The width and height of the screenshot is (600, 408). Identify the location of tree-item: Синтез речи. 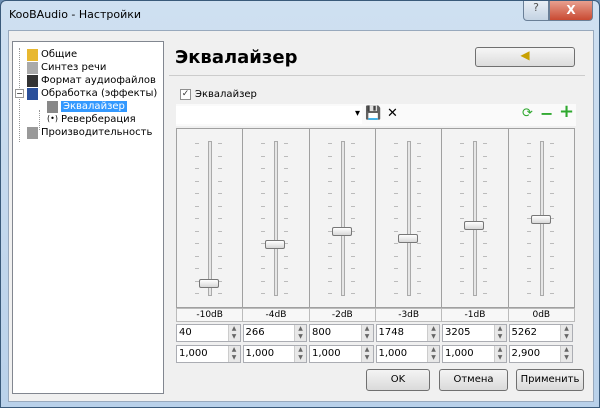
(66, 67).